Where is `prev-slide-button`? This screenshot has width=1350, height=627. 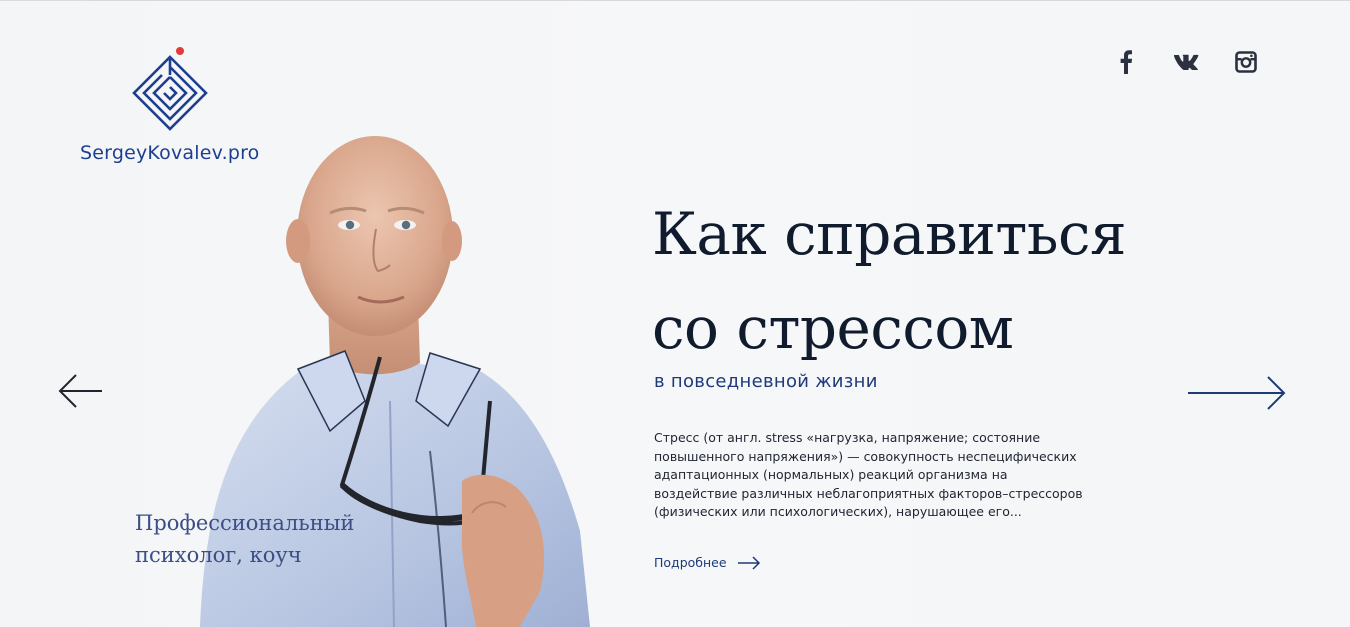
prev-slide-button is located at coordinates (80, 393).